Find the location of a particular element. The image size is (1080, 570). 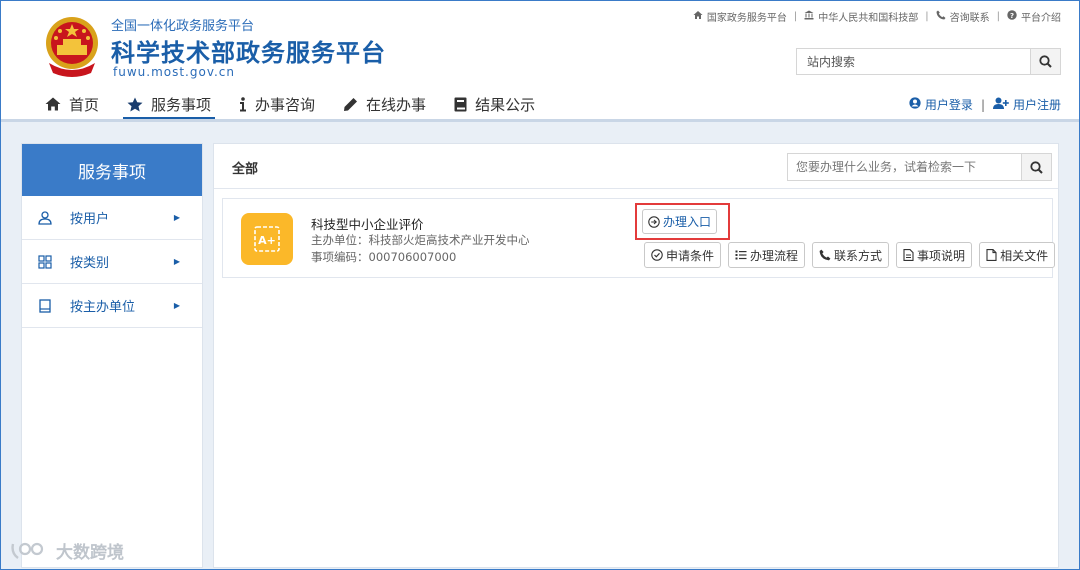

platform-subtitle: 全国一体化政务服务平台 is located at coordinates (183, 26).